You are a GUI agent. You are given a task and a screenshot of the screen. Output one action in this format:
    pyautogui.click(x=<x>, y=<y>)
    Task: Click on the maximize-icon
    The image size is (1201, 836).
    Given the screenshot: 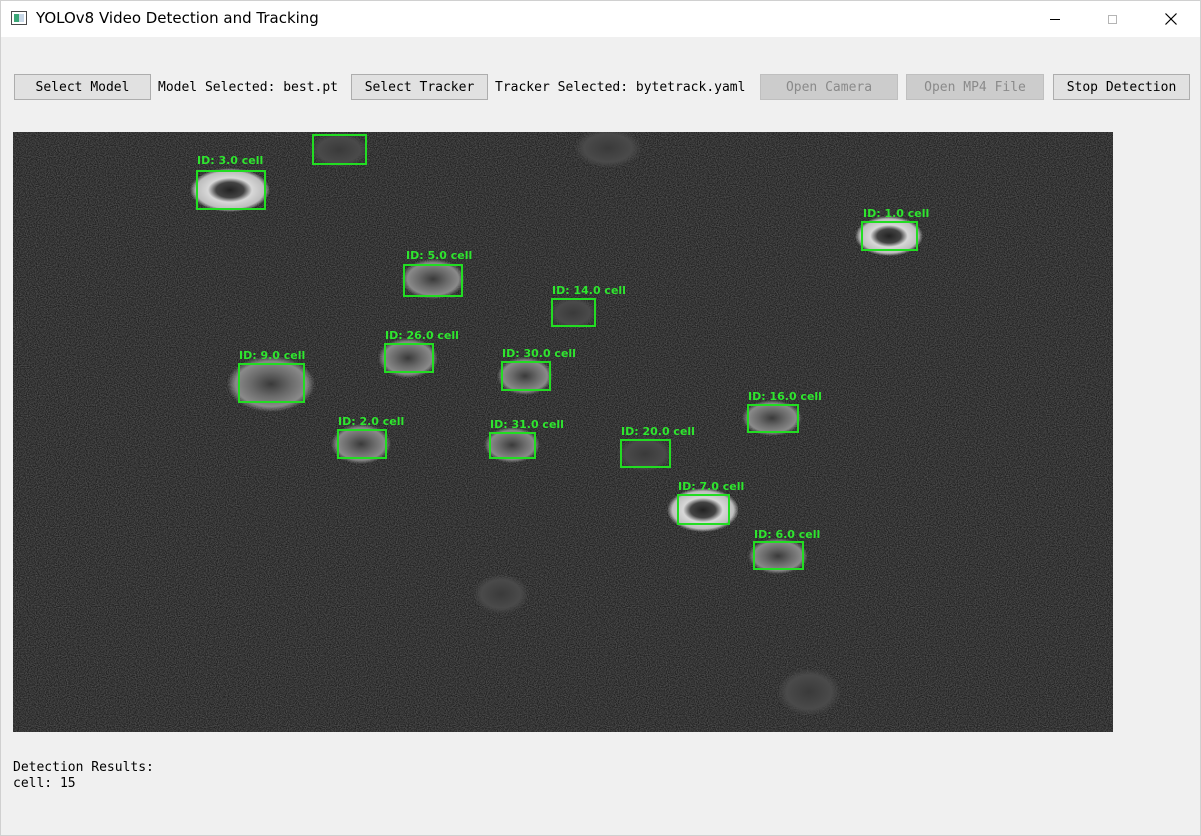 What is the action you would take?
    pyautogui.click(x=1112, y=19)
    